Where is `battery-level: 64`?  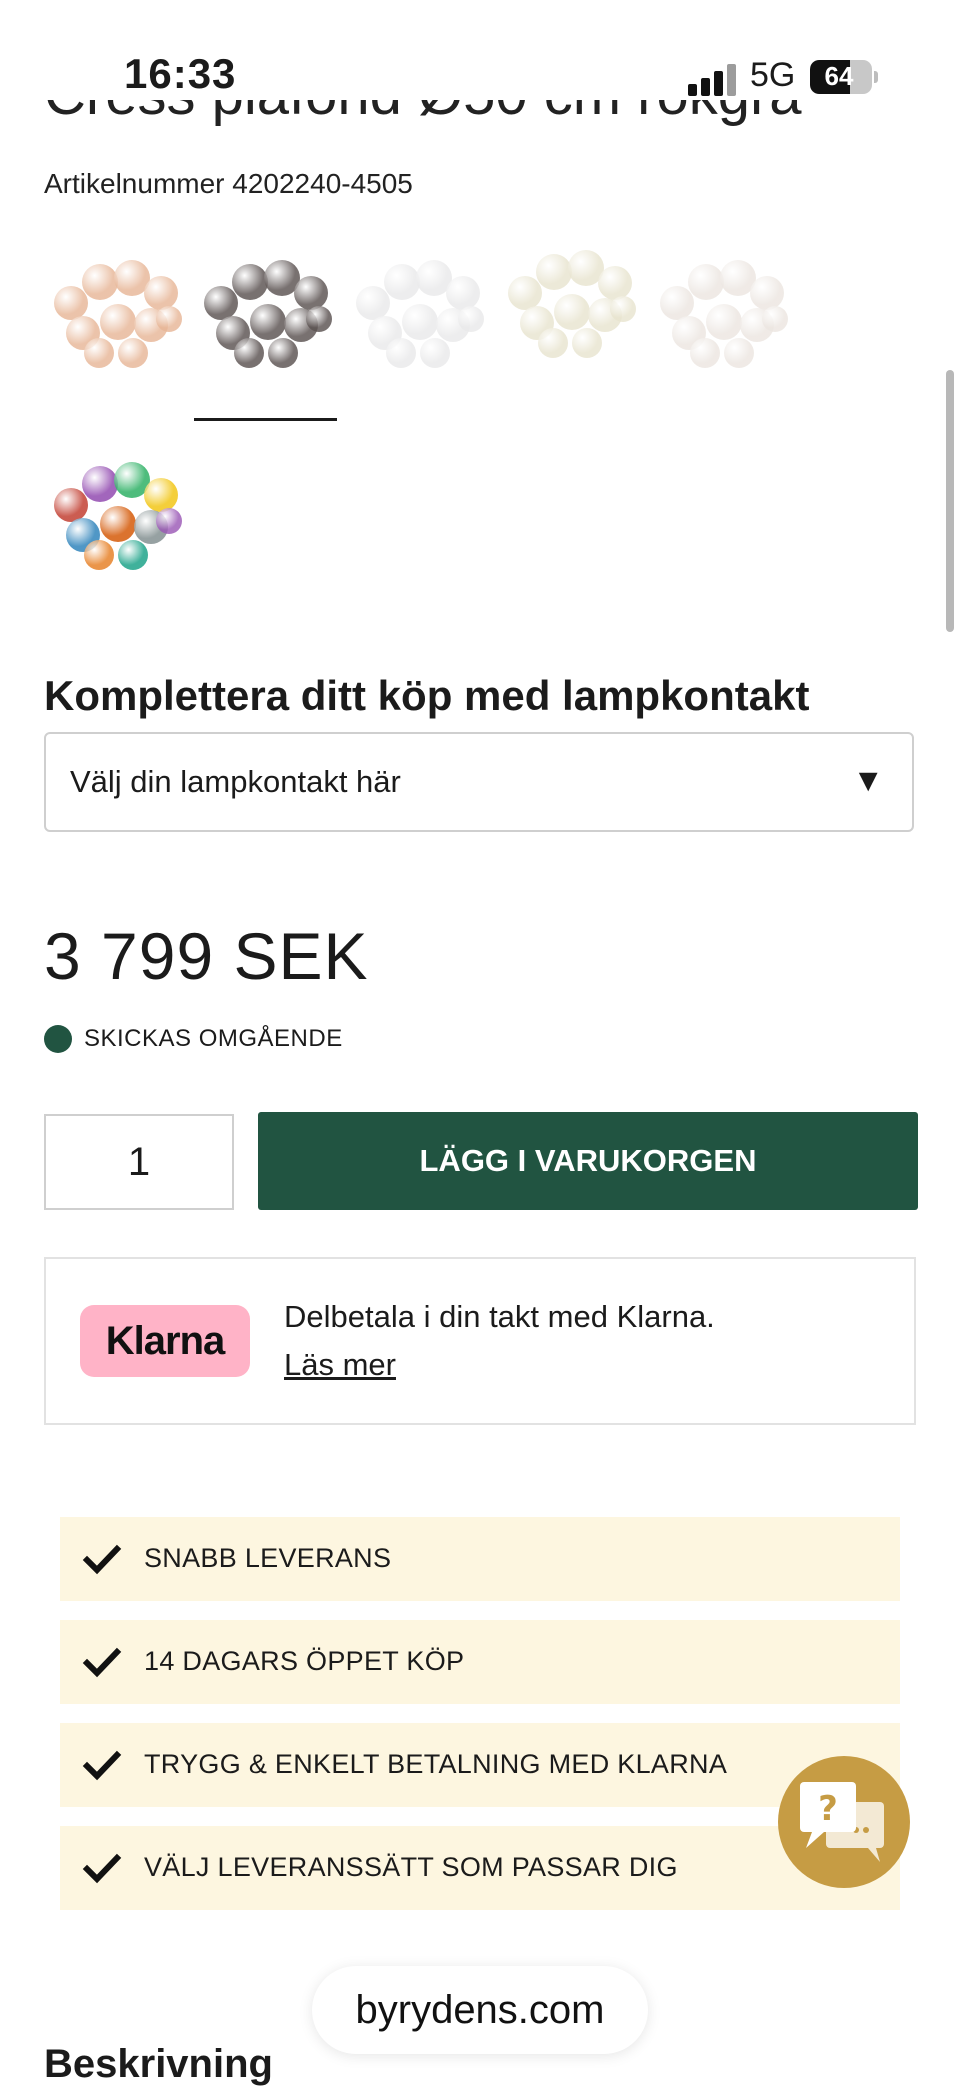
battery-level: 64 is located at coordinates (839, 76).